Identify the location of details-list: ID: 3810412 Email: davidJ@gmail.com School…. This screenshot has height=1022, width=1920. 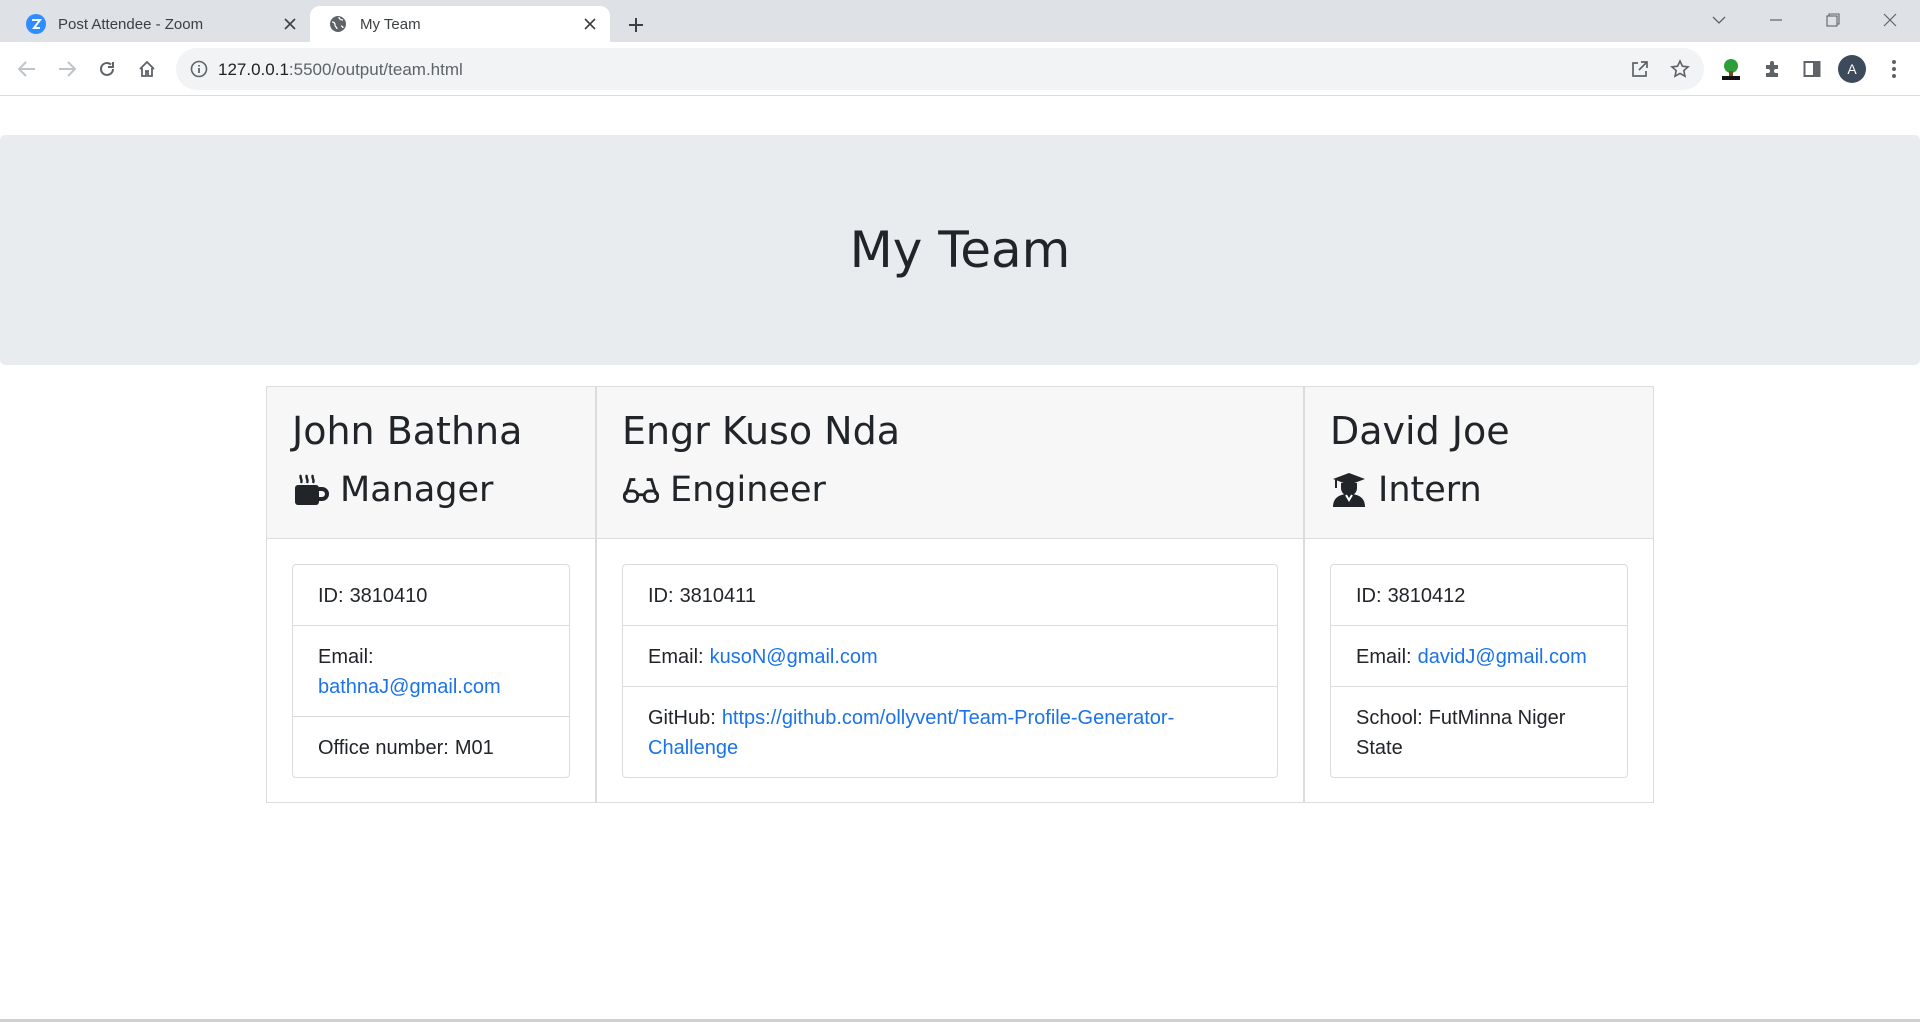
(1479, 671).